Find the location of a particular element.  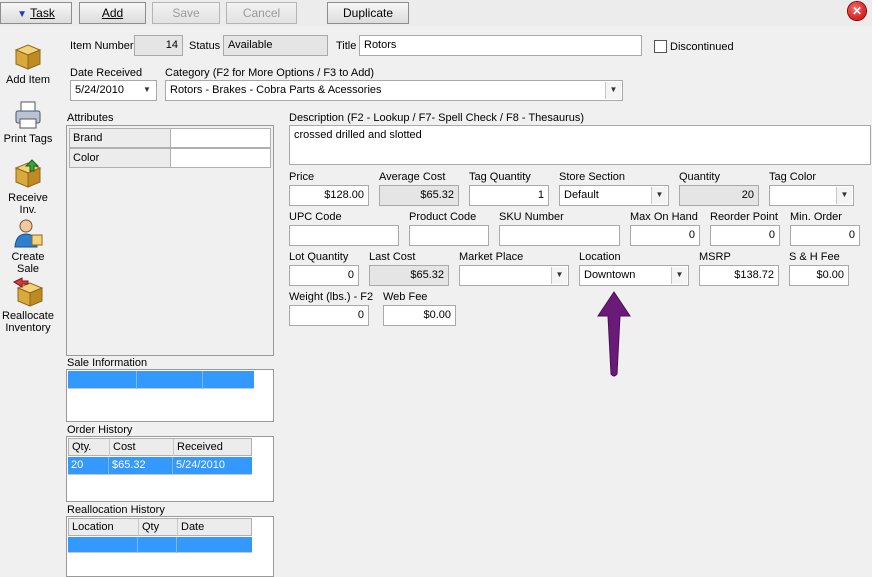

table-row: 20 $65.32 5/24/2010 is located at coordinates (160, 466).